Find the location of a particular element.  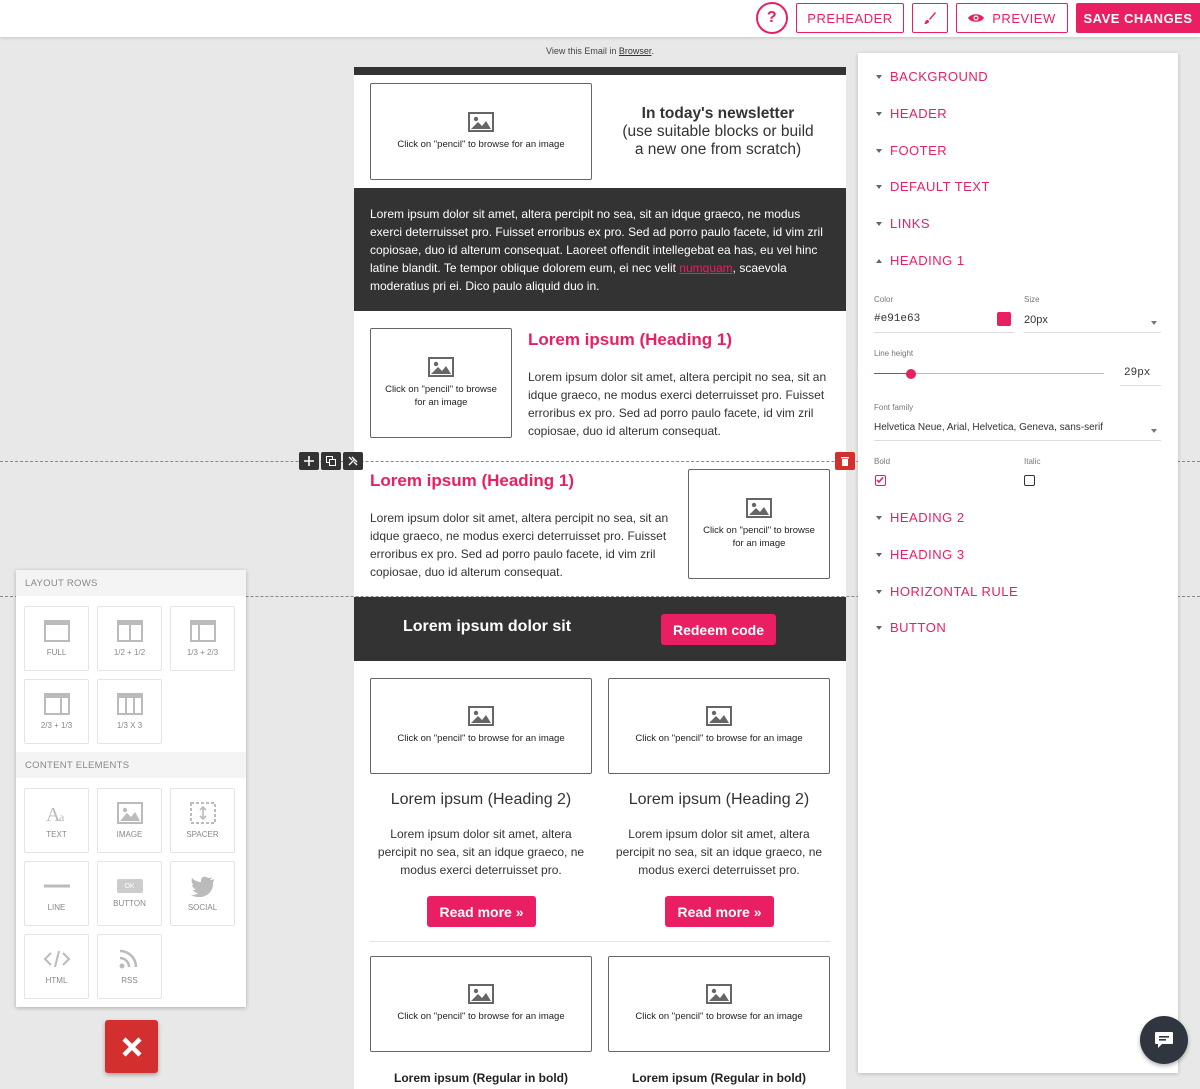

trash-icon is located at coordinates (845, 461).